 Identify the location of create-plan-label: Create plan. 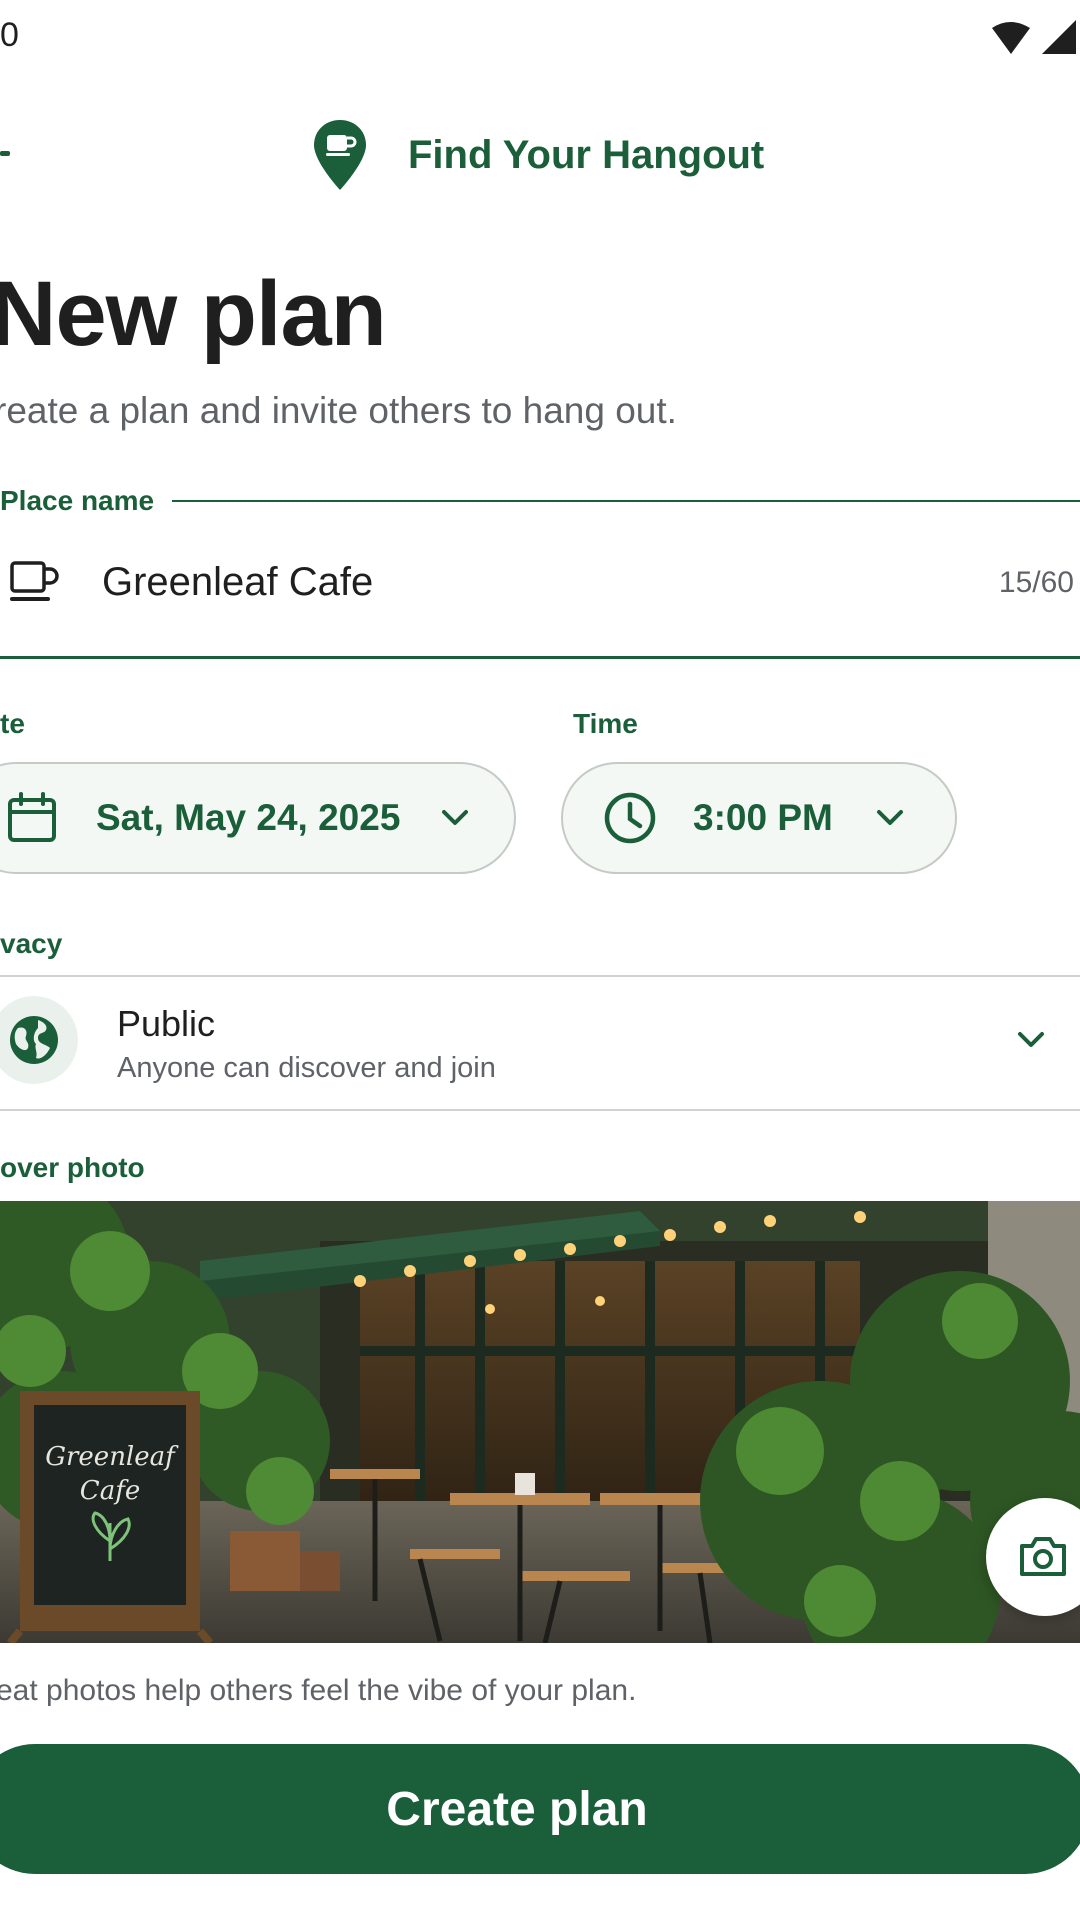
(517, 1809).